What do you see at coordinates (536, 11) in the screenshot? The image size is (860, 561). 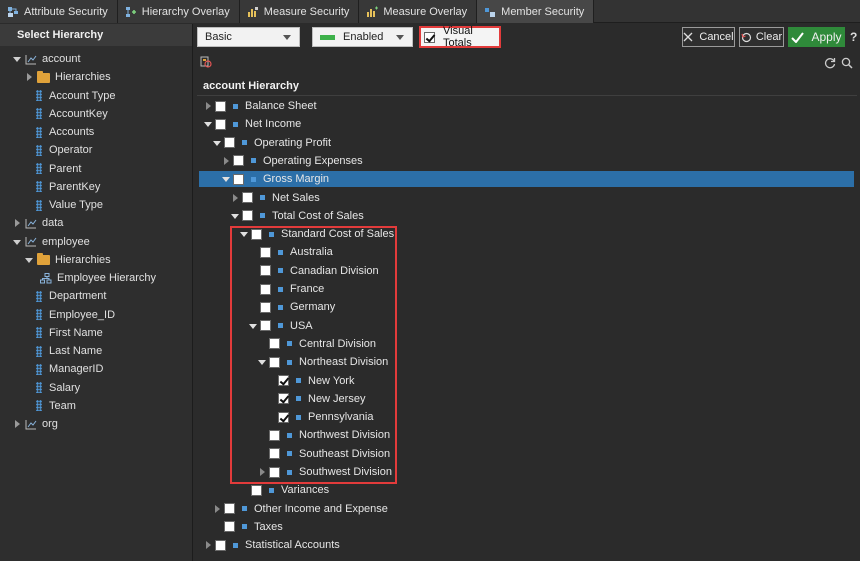 I see `tab-member-security: Member Security` at bounding box center [536, 11].